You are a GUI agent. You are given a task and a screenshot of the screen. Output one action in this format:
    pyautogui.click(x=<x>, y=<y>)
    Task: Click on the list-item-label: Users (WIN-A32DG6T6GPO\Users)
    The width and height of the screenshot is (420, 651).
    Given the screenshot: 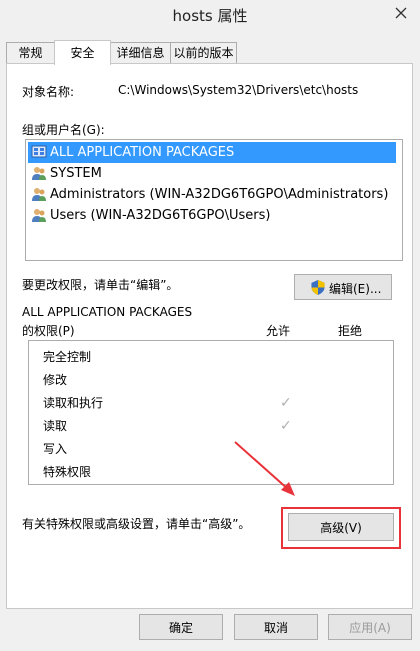 What is the action you would take?
    pyautogui.click(x=160, y=215)
    